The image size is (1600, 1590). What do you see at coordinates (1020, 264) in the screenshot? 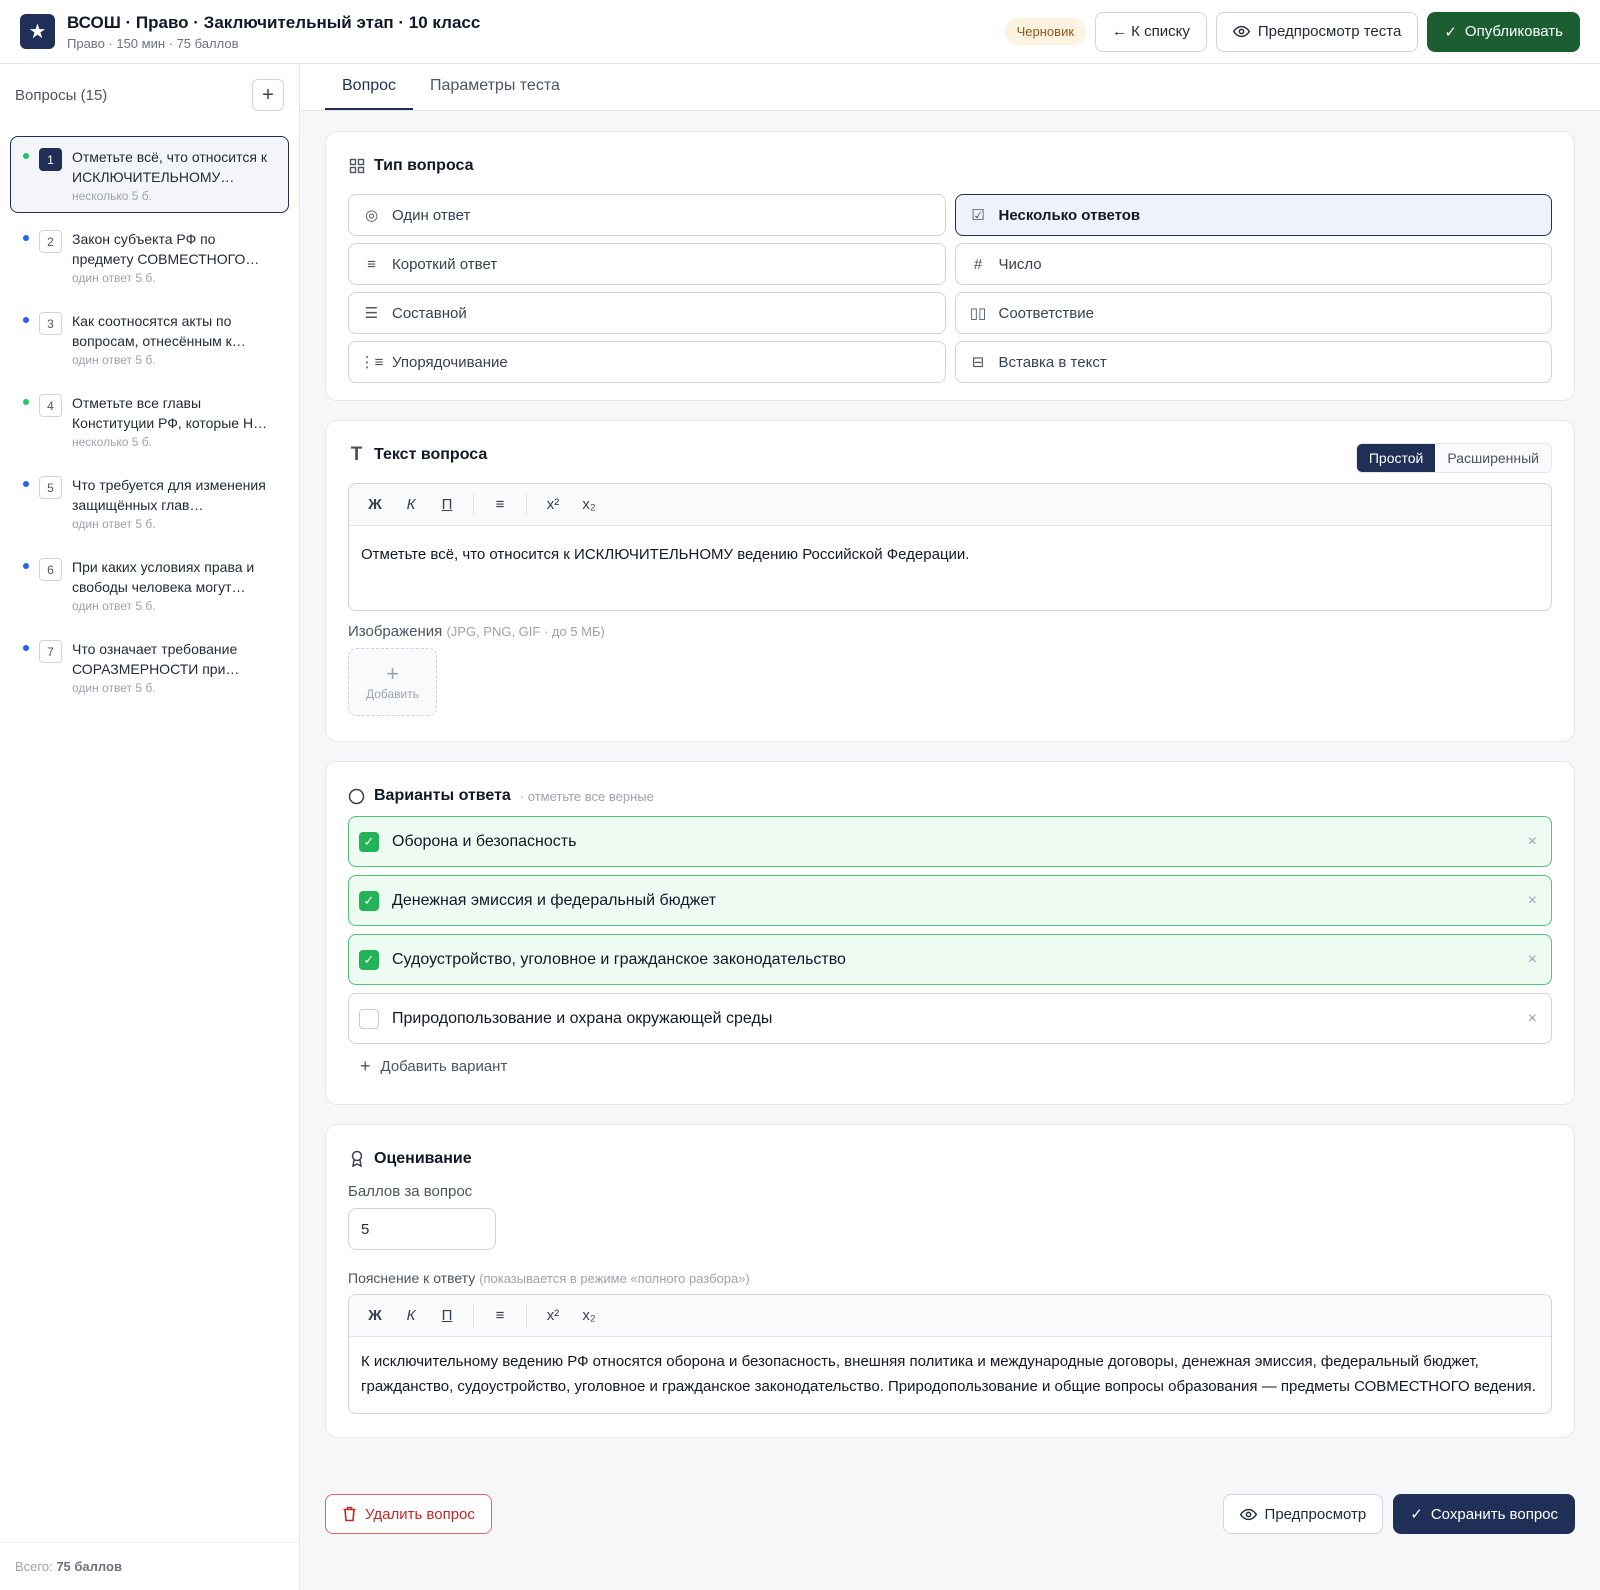
I see `question-type-label: Число` at bounding box center [1020, 264].